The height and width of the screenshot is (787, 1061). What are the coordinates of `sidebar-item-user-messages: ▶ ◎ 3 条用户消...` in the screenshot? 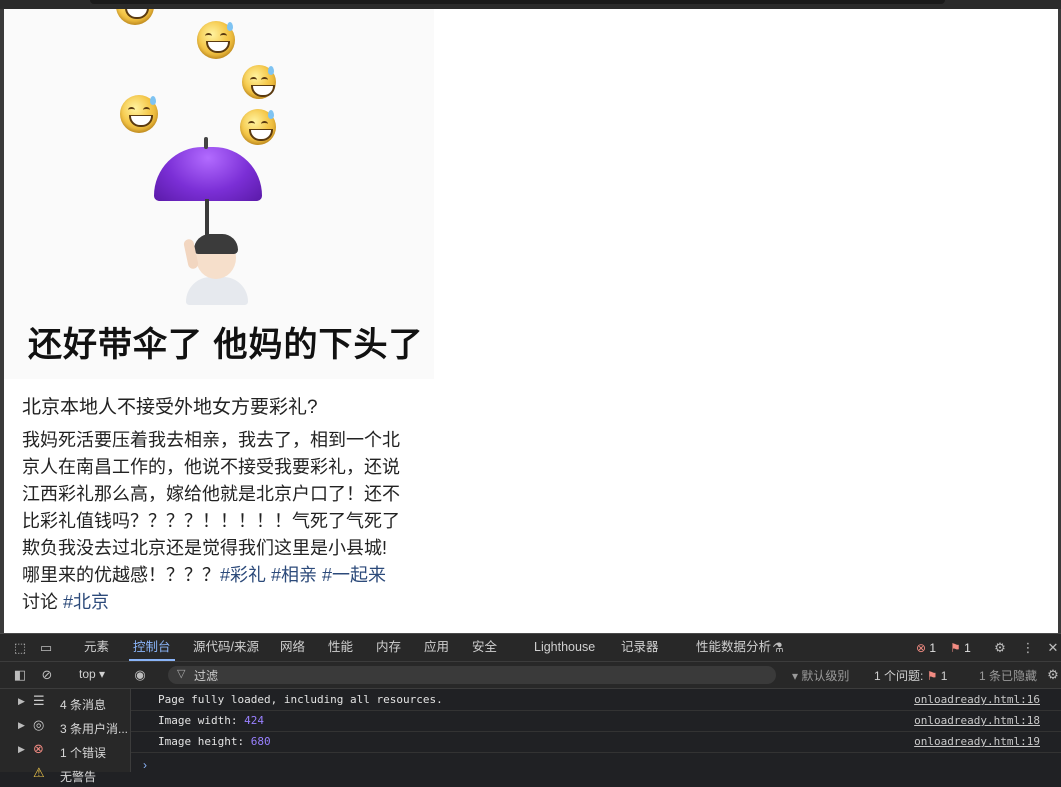 It's located at (65, 727).